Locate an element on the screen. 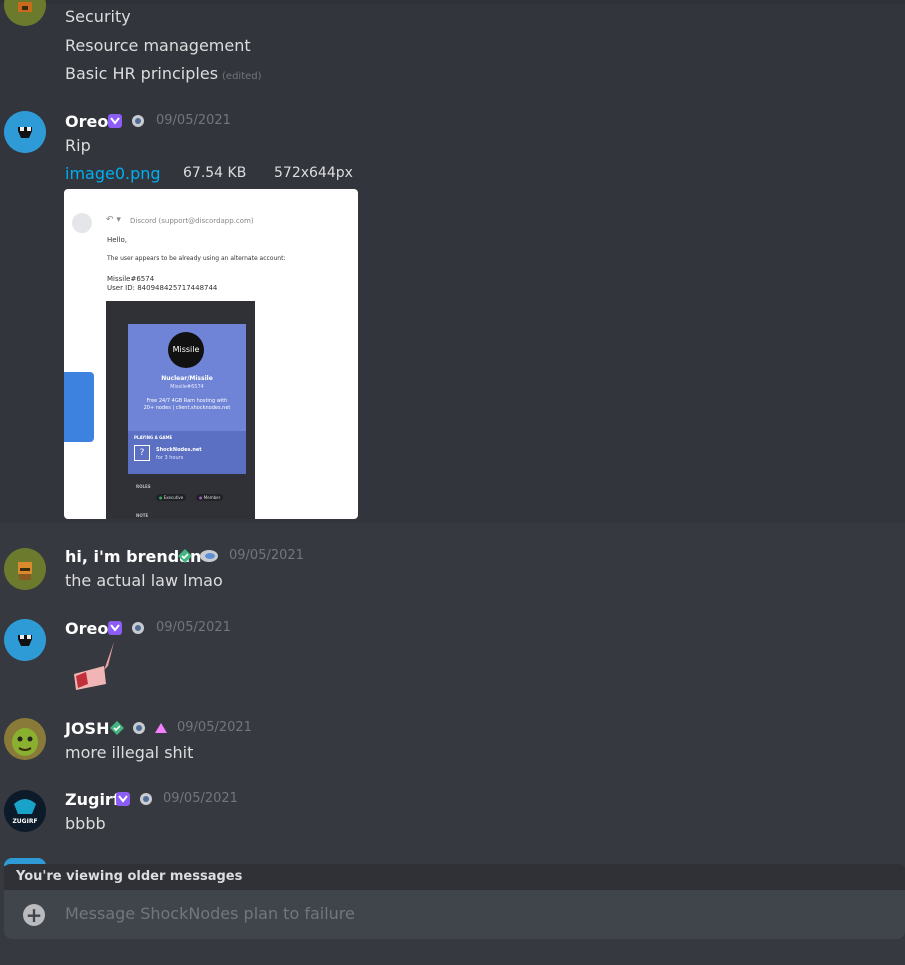  roles-label: ROLES is located at coordinates (143, 486).